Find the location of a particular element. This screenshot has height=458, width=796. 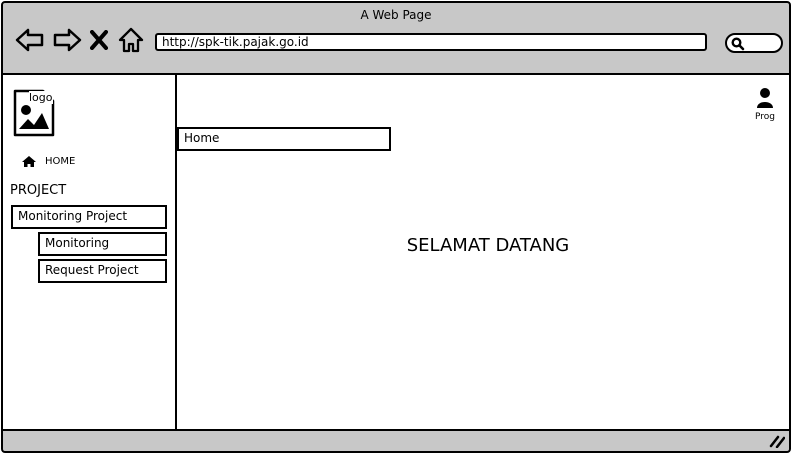

stop-button is located at coordinates (99, 40).